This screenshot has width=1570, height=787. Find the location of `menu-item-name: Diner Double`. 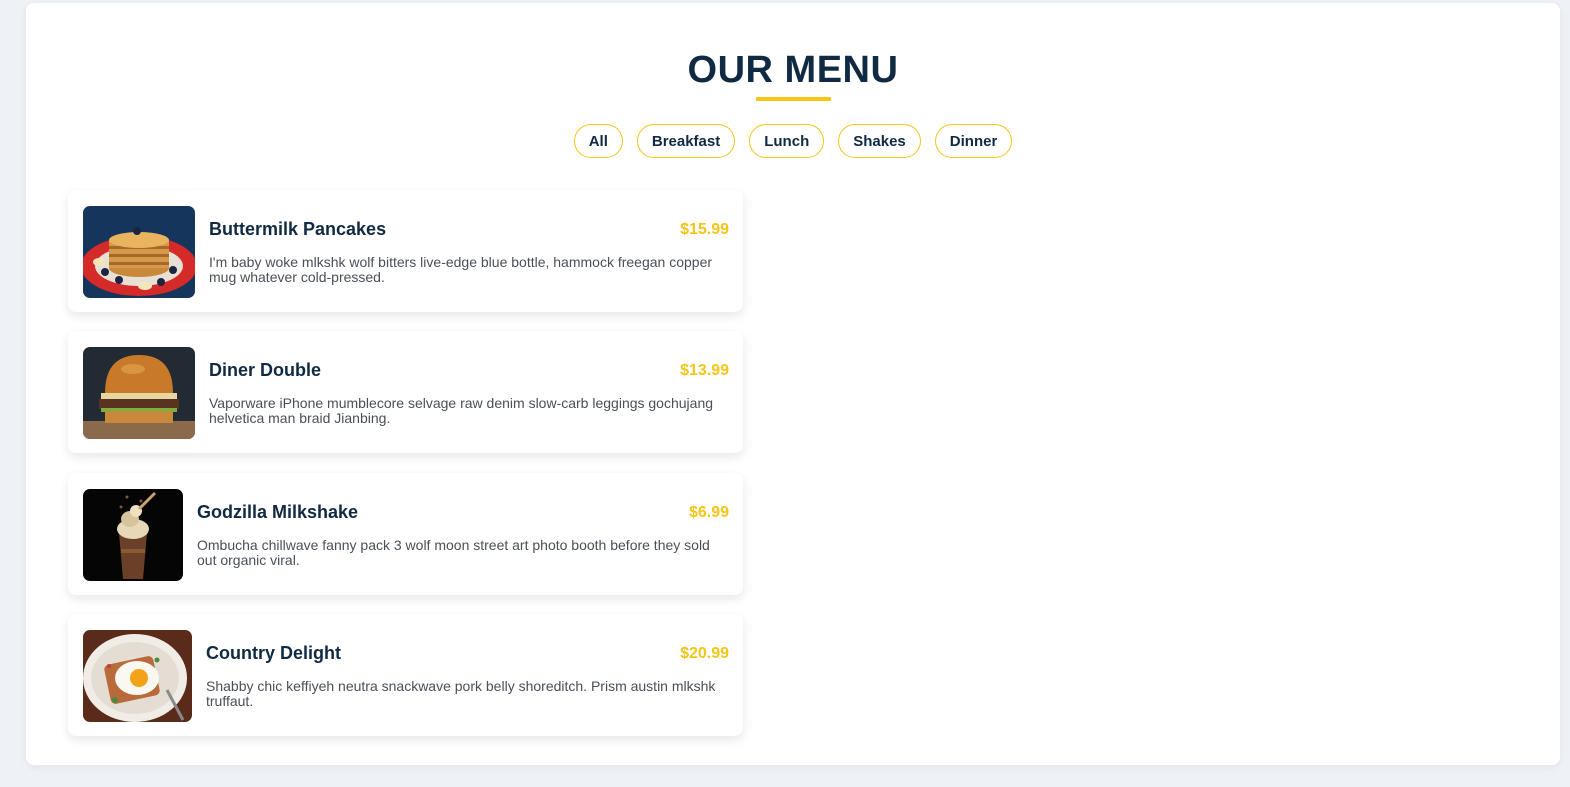

menu-item-name: Diner Double is located at coordinates (265, 370).